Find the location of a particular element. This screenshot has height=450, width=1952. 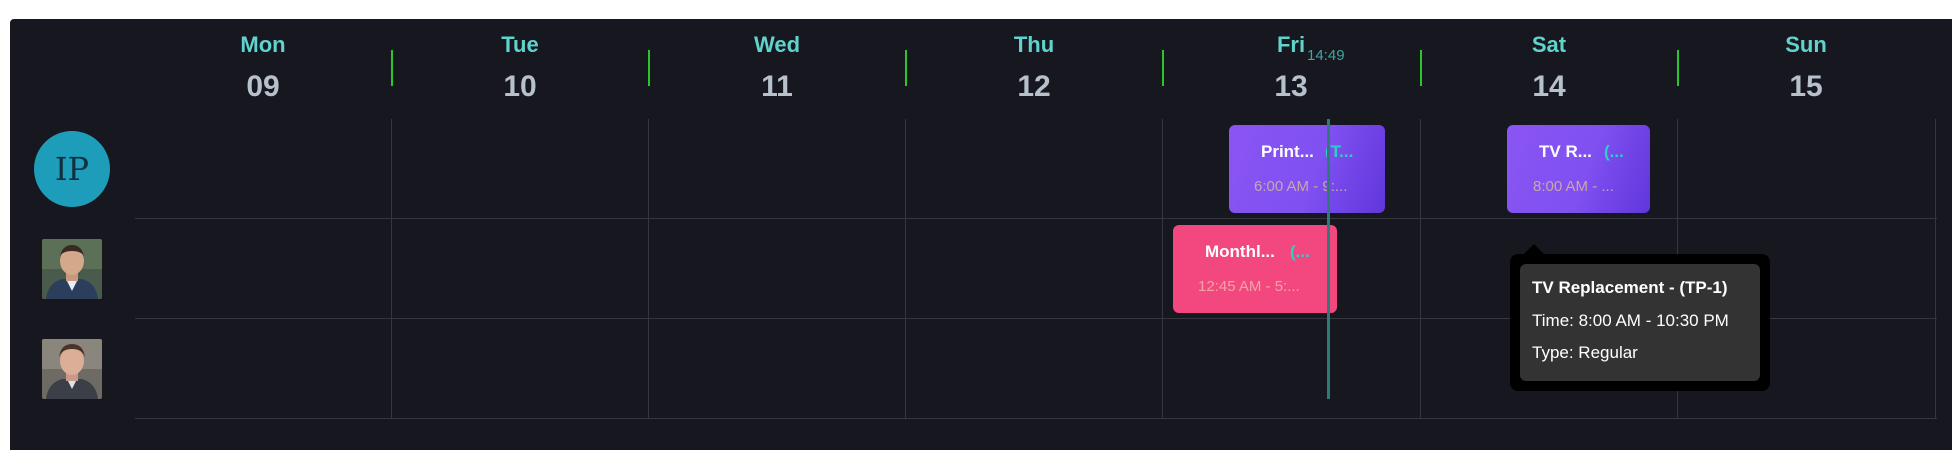

day-header-sat: Sat 14 is located at coordinates (1549, 69).